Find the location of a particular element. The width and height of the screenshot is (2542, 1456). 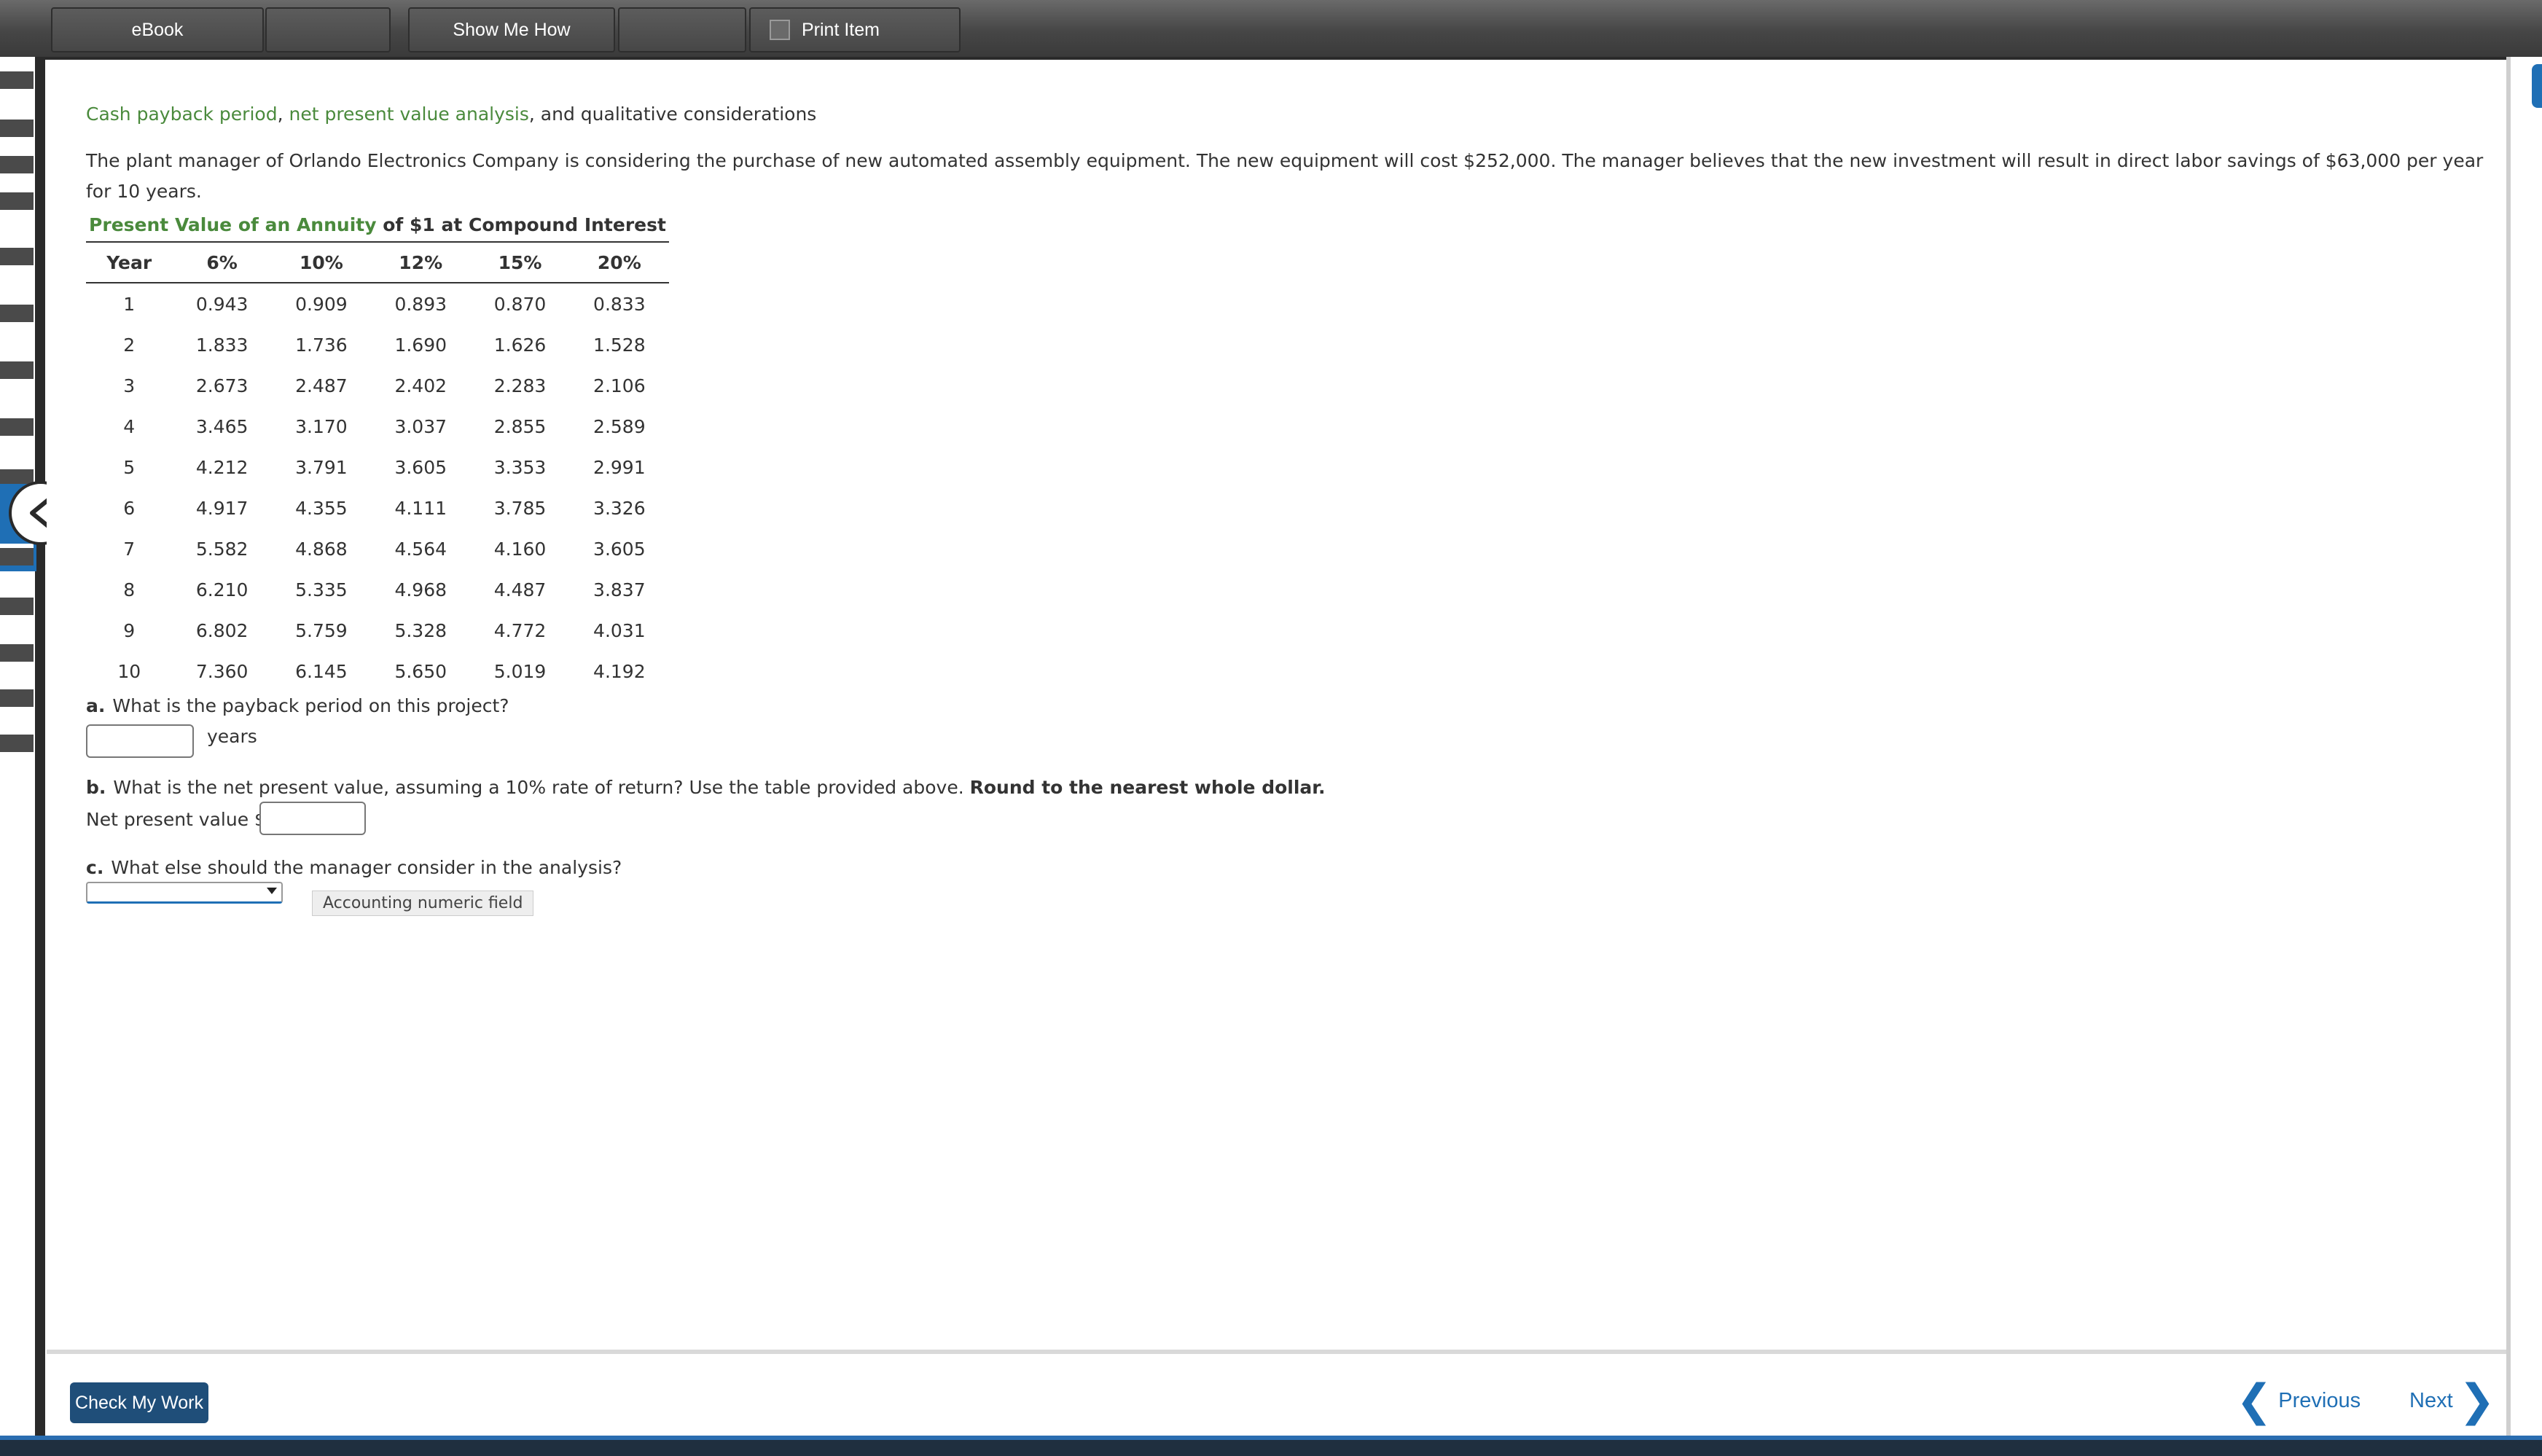

factor-cell: 5.019 is located at coordinates (520, 671).